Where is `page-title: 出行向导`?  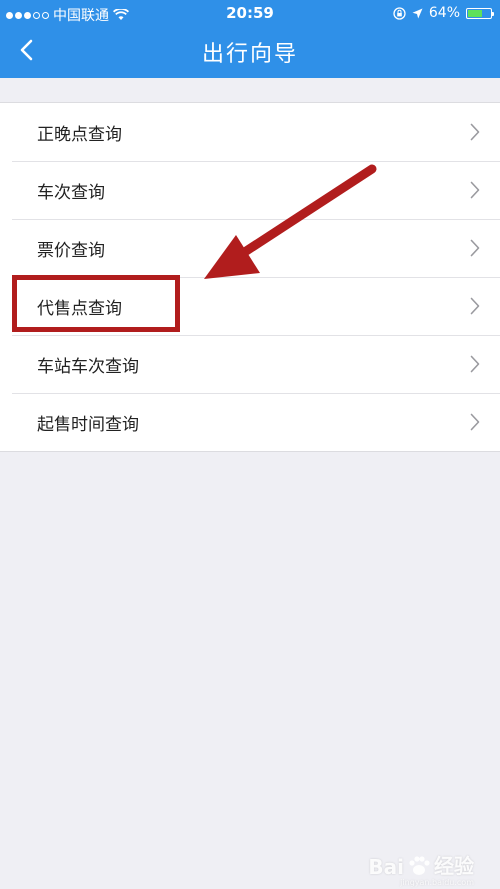
page-title: 出行向导 is located at coordinates (249, 54).